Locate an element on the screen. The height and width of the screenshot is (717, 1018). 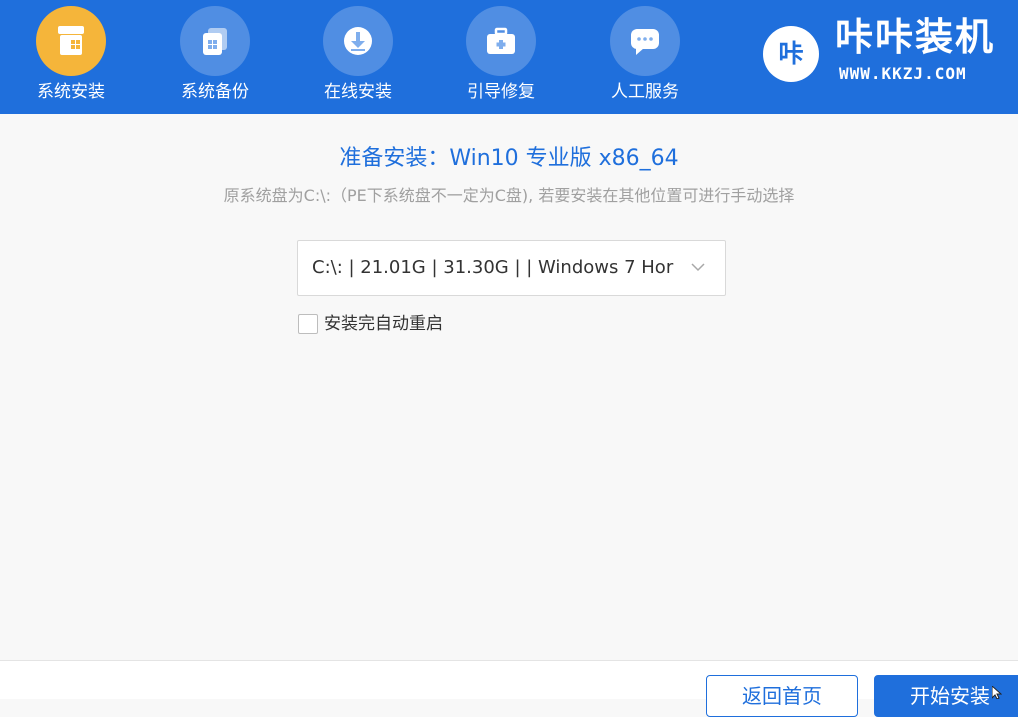
brand: 咔 咔咔装机 WWW.KKZJ.COM is located at coordinates (880, 57).